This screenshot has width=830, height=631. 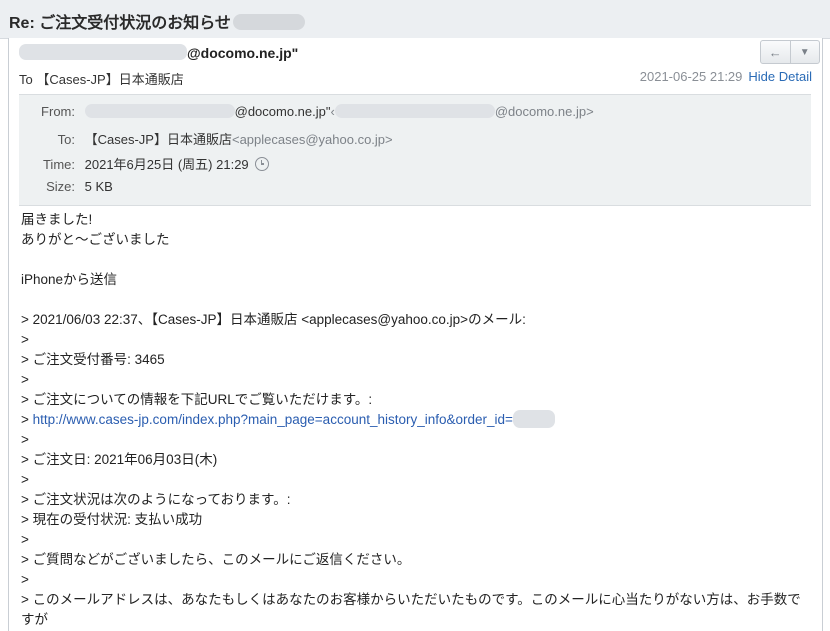 What do you see at coordinates (197, 399) in the screenshot?
I see `body-line: > ご注文についての情報を下記URLでご覧いただけます。:` at bounding box center [197, 399].